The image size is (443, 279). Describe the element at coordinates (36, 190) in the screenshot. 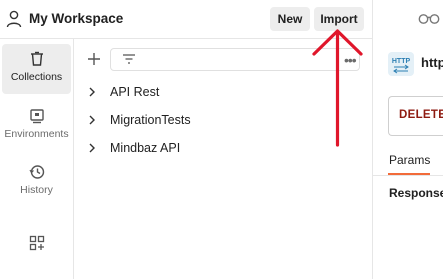

I see `sidebar-item-label: History` at that location.